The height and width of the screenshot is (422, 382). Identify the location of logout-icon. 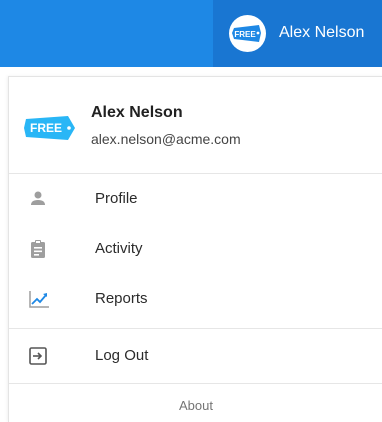
(38, 356).